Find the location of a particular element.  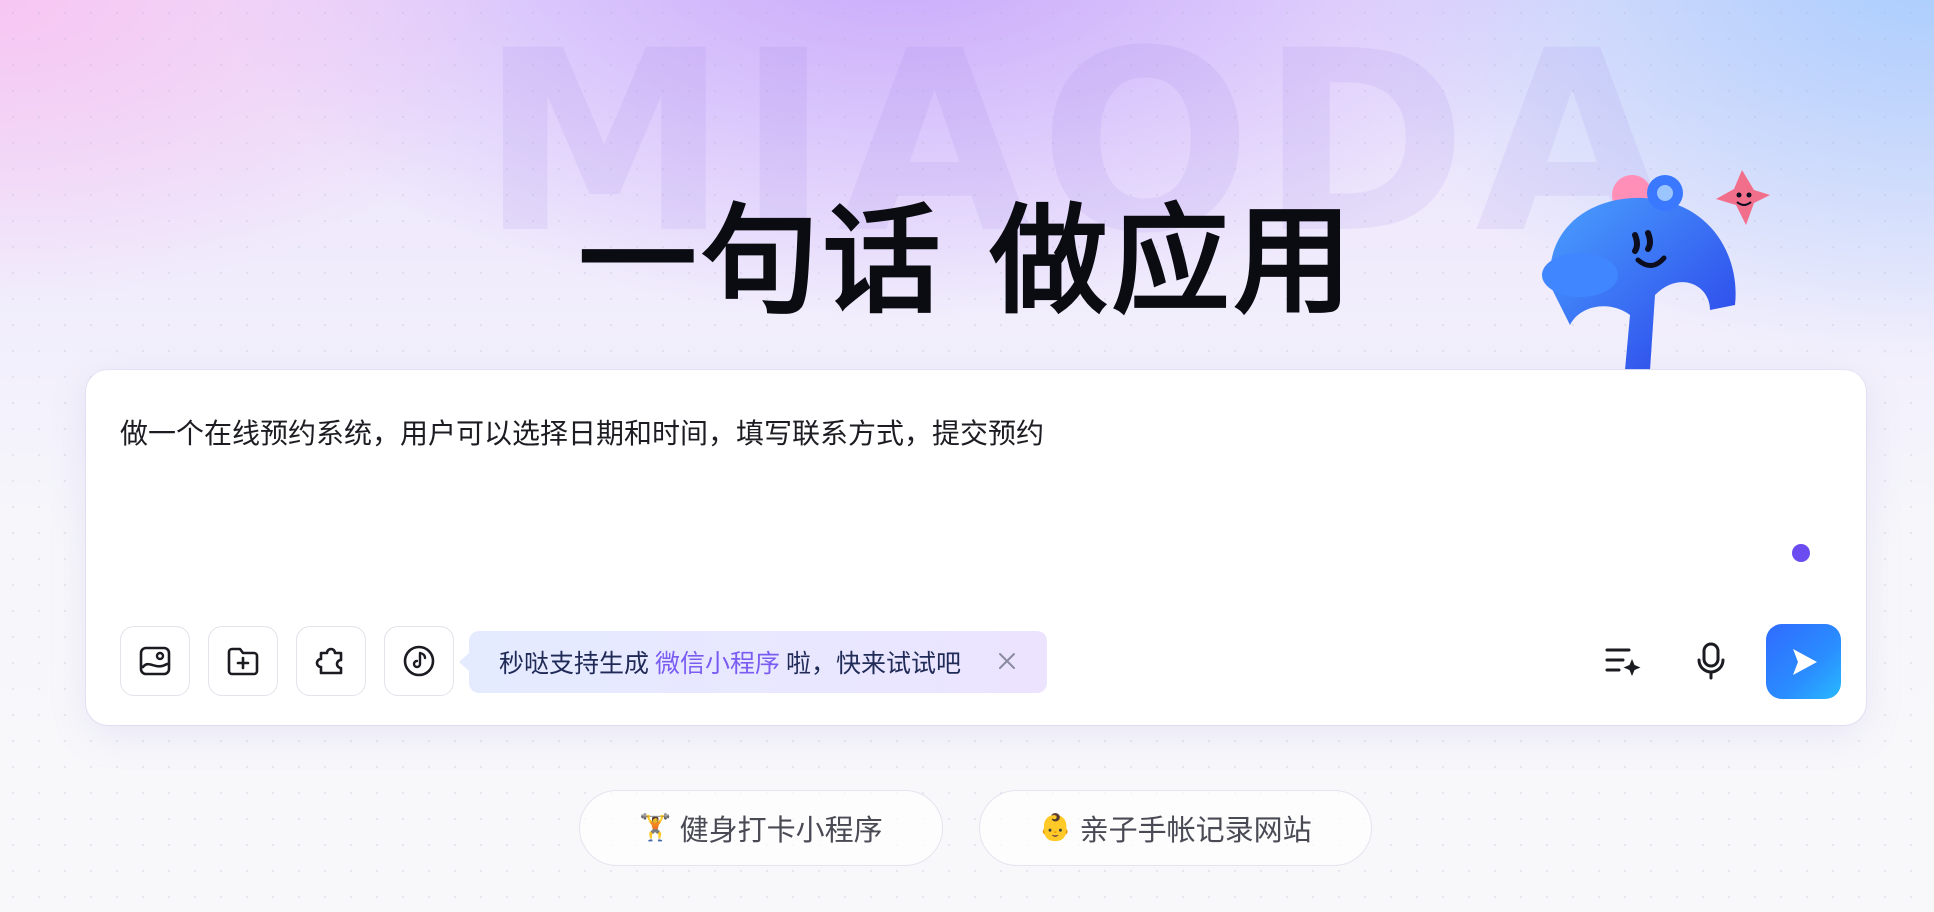

mascot-illustration is located at coordinates (1656, 270).